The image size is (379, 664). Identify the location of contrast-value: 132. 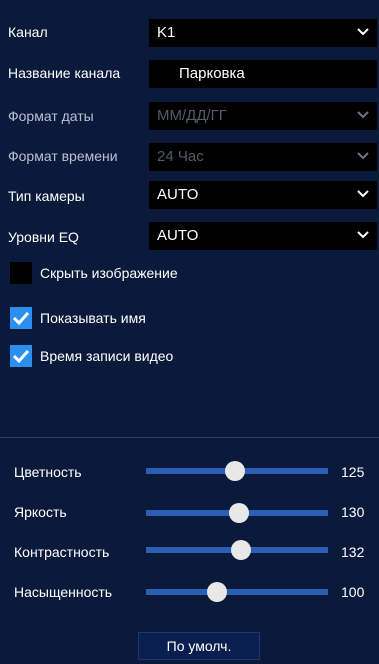
(353, 552).